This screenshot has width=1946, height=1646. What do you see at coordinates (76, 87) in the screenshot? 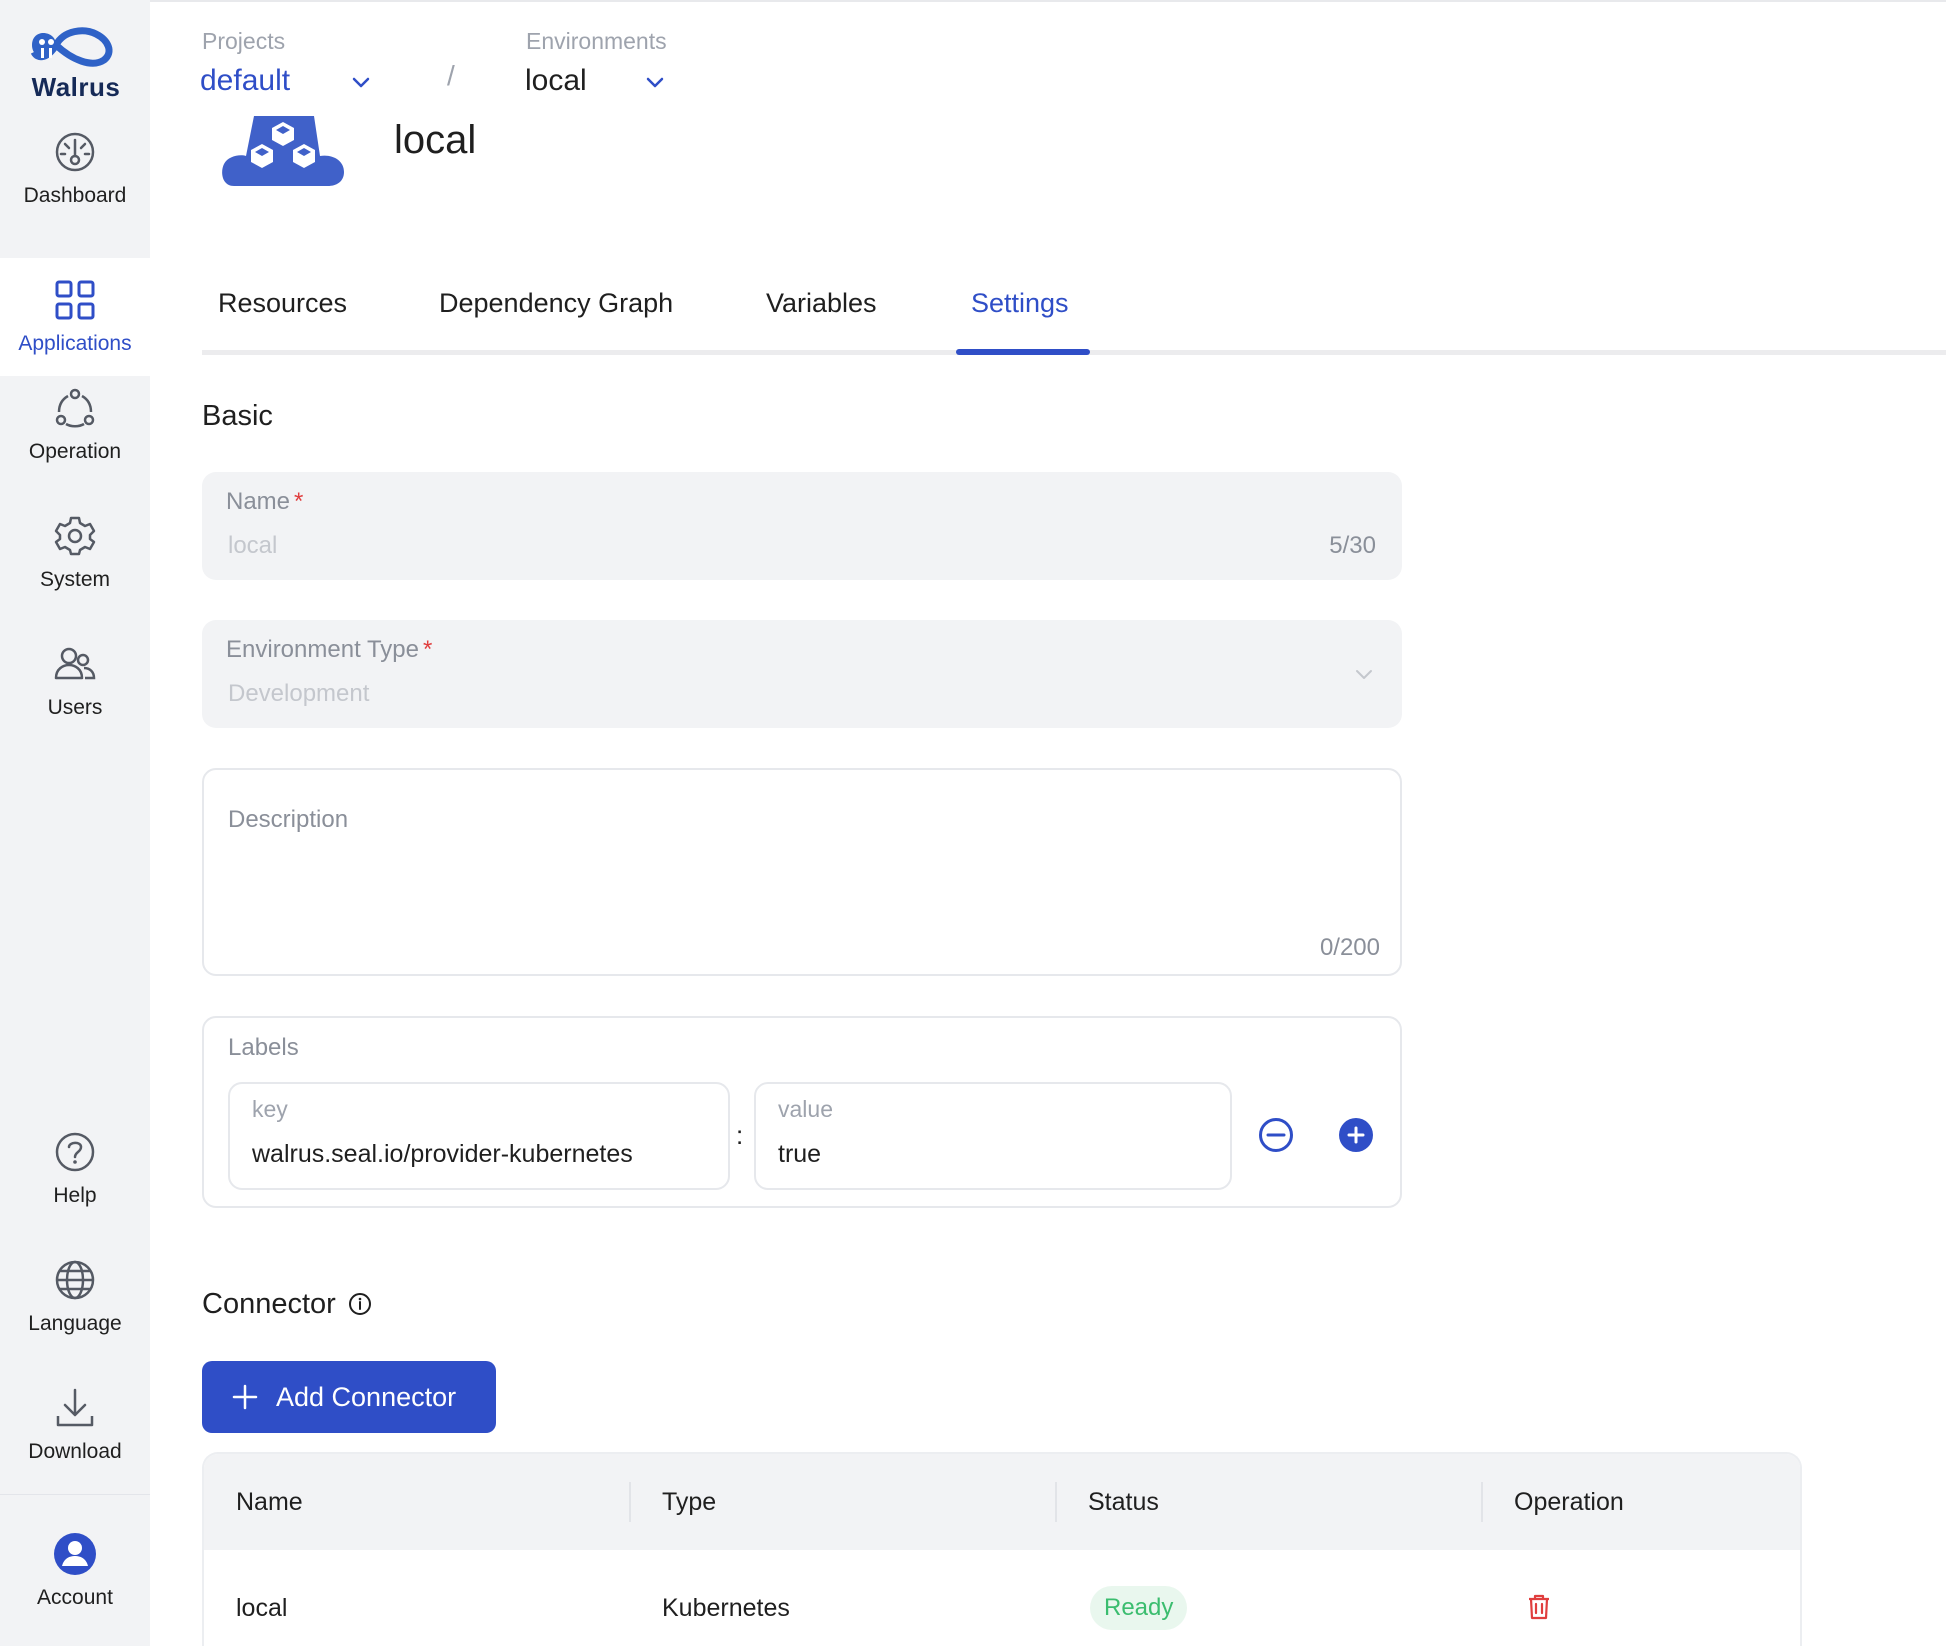
I see `brand-name: Walrus` at bounding box center [76, 87].